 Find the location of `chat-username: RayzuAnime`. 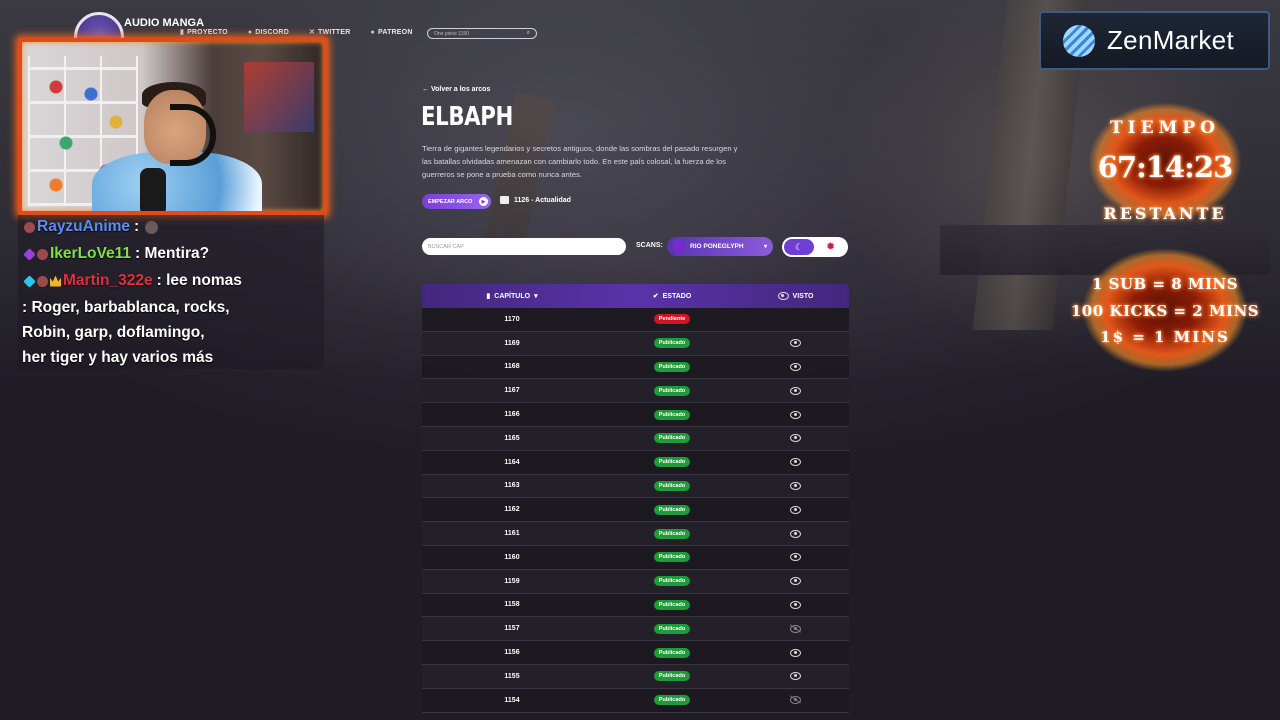

chat-username: RayzuAnime is located at coordinates (84, 226).